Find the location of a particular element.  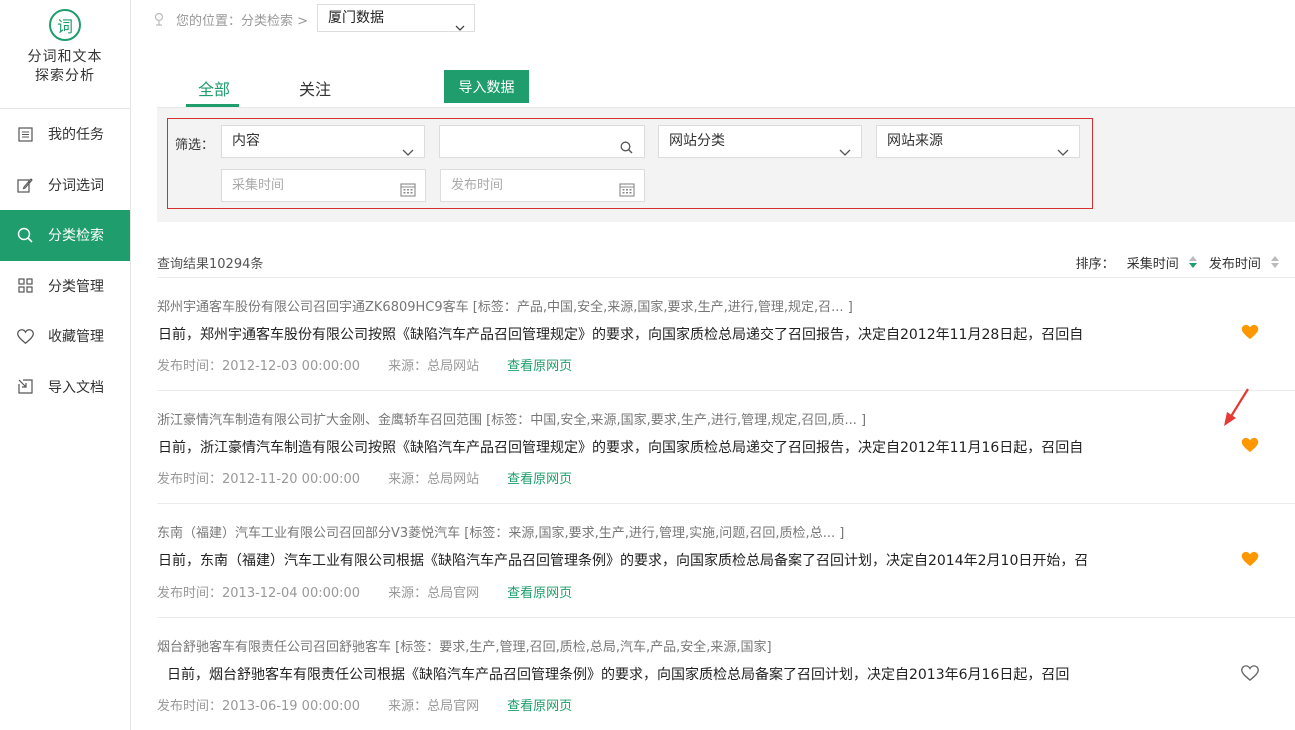

heart-icon is located at coordinates (25, 336).